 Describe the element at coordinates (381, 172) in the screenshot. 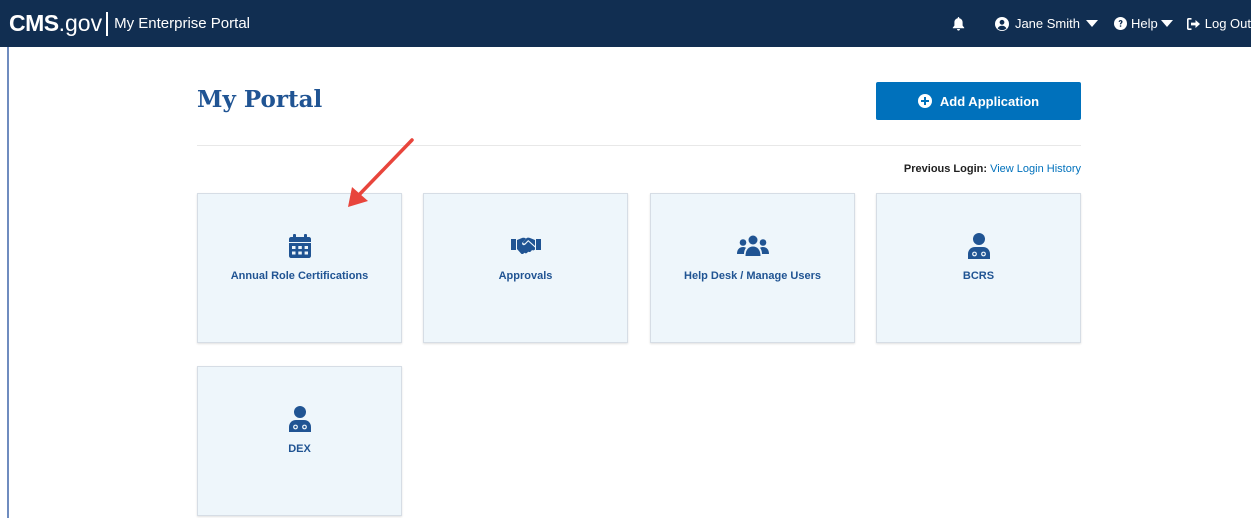

I see `annotation-arrow-icon` at that location.